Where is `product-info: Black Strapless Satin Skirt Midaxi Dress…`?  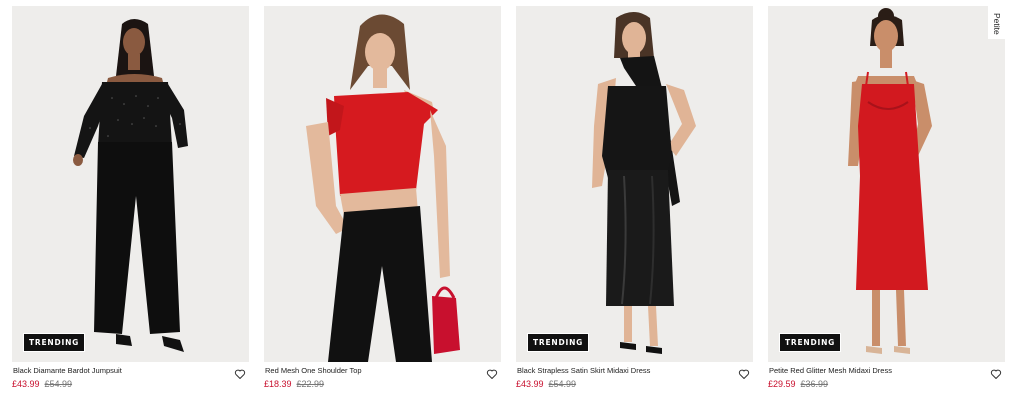 product-info: Black Strapless Satin Skirt Midaxi Dress… is located at coordinates (634, 379).